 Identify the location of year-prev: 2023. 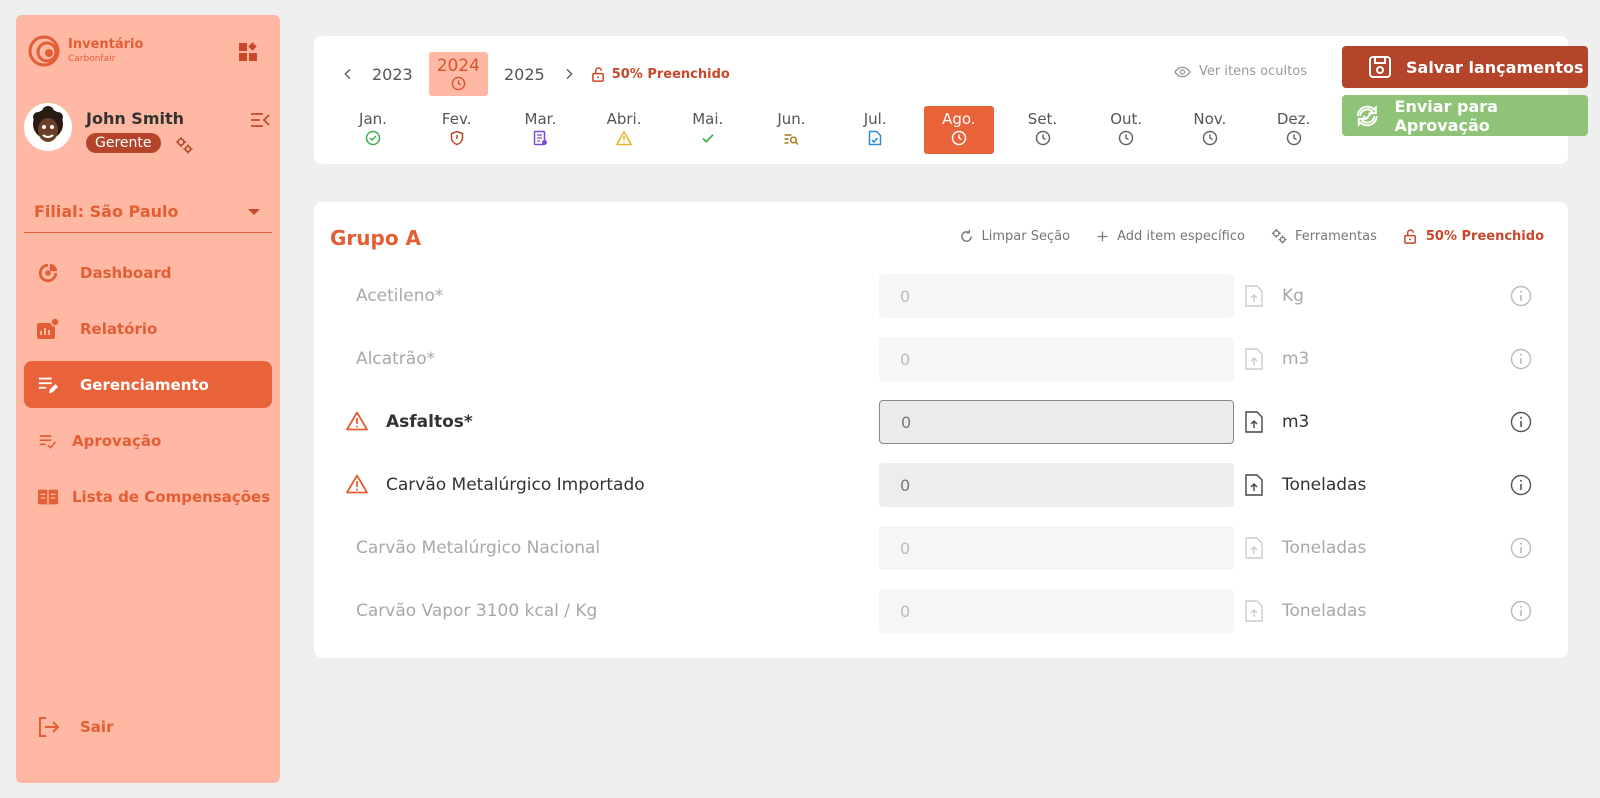
(392, 74).